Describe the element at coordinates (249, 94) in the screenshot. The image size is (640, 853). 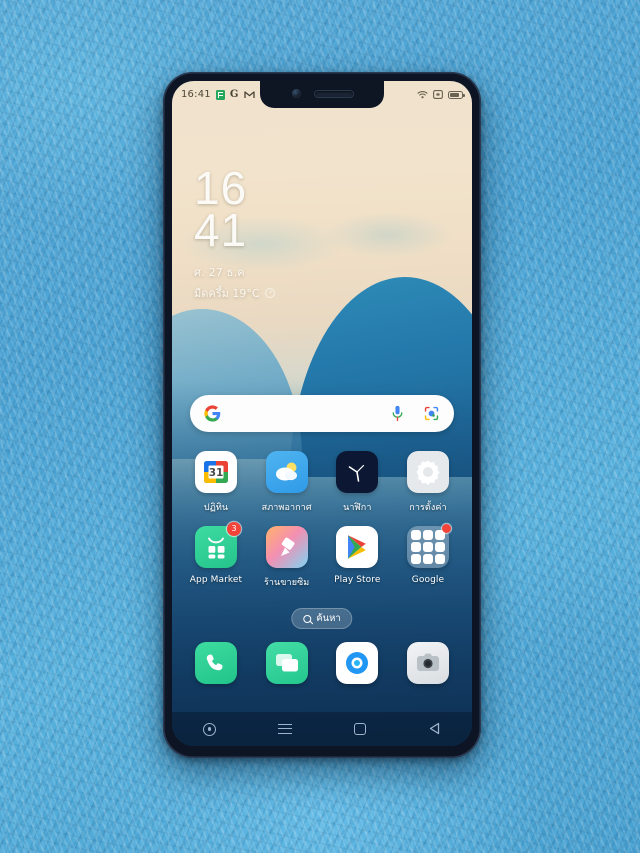
I see `gmail-icon` at that location.